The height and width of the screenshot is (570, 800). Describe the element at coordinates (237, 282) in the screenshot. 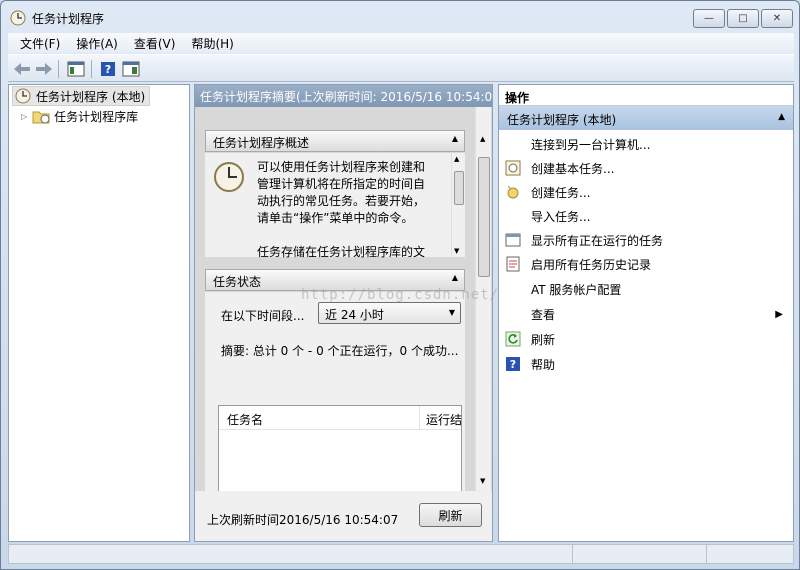

I see `status-title: 任务状态` at that location.